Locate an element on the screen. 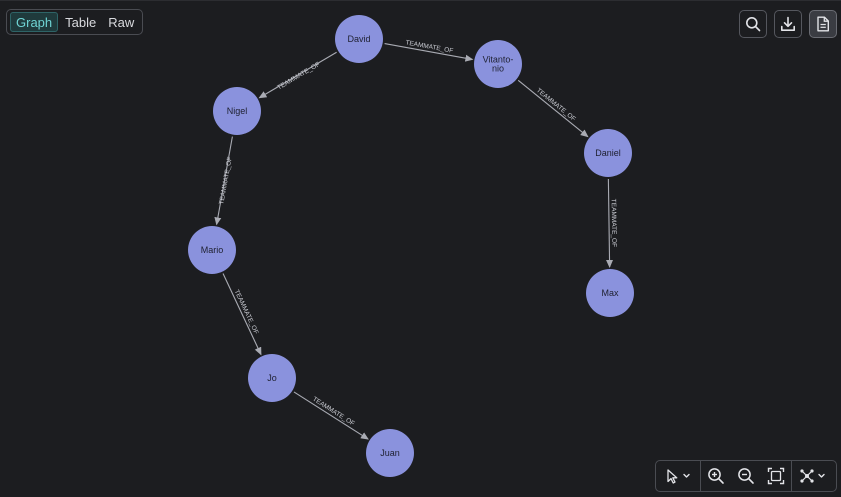  download-icon is located at coordinates (787, 23).